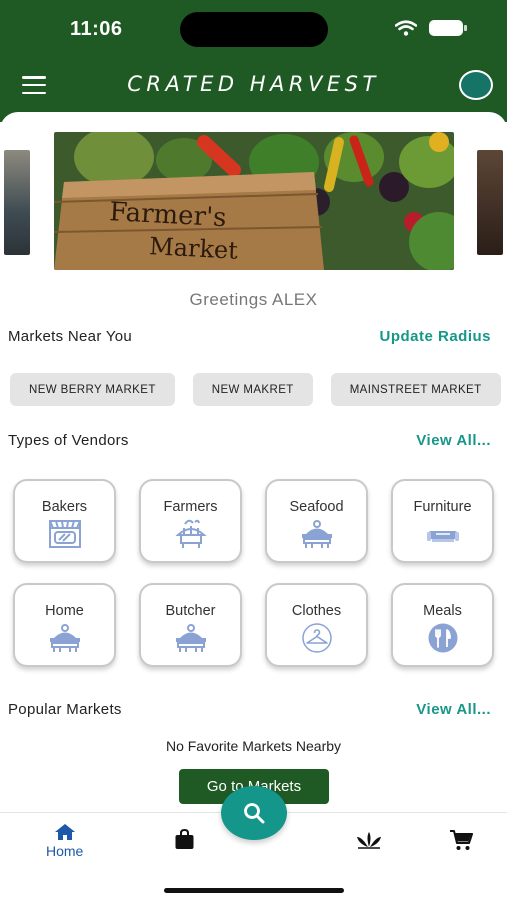 The width and height of the screenshot is (507, 900). I want to click on vendor-card-home: Home, so click(64, 625).